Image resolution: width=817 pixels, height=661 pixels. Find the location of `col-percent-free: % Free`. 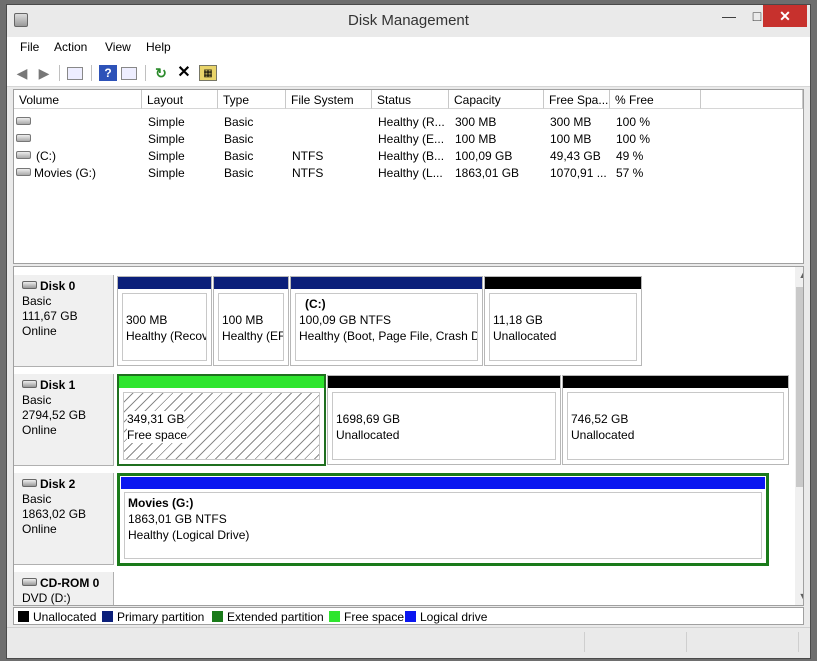

col-percent-free: % Free is located at coordinates (655, 99).